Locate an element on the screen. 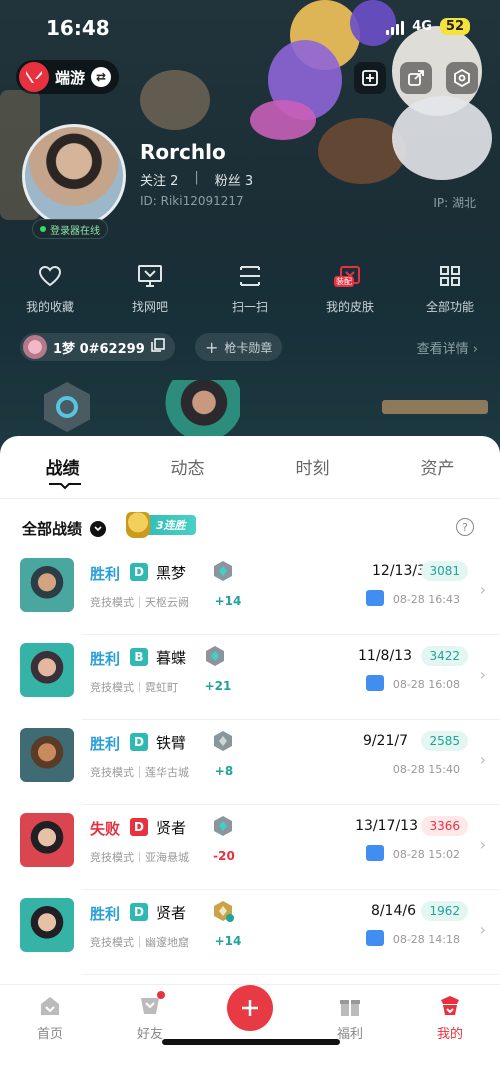 The image size is (500, 1080). filter-label: 全部战绩 is located at coordinates (52, 529).